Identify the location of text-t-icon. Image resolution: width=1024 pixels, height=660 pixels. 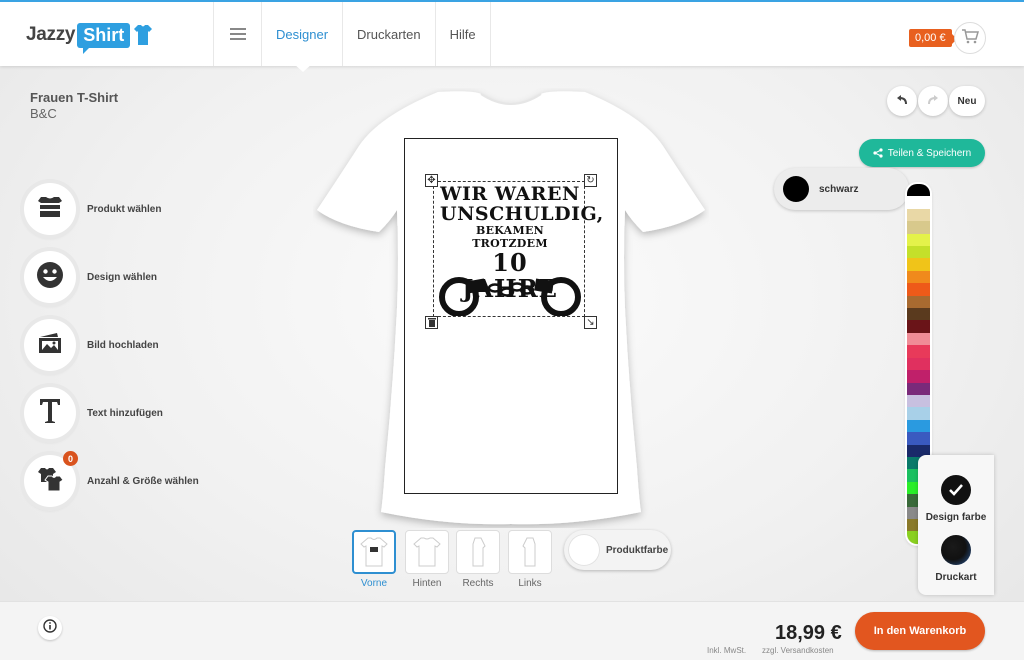
(50, 413).